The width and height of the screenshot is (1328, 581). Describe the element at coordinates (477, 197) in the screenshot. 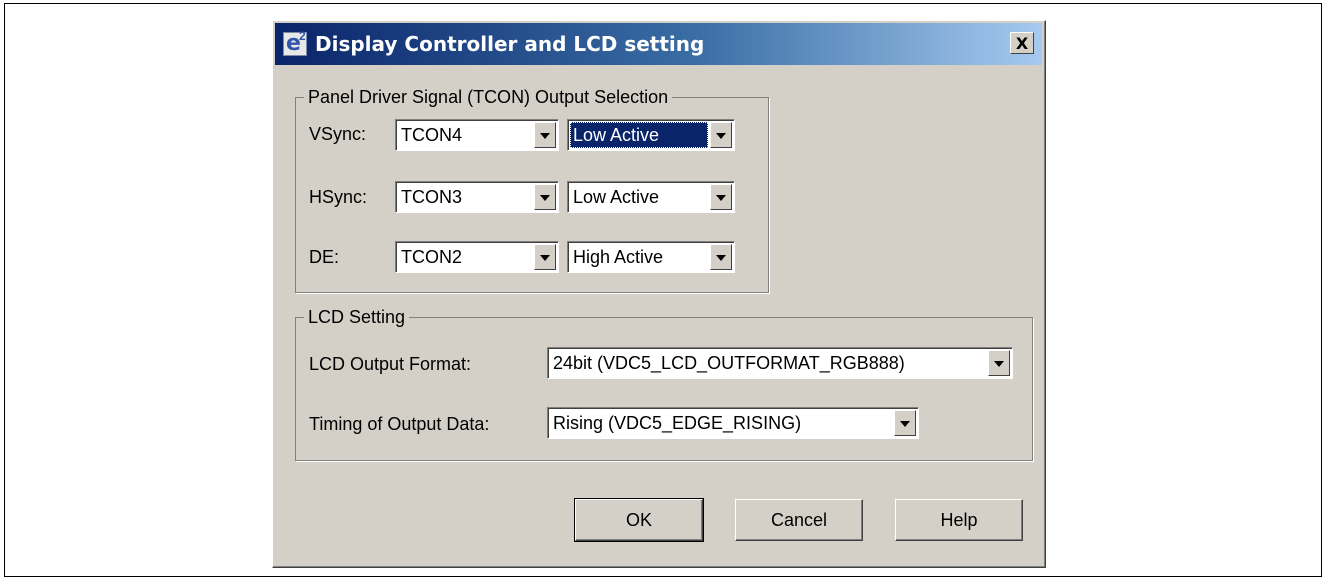

I see `hsync-tcon-select: TCON3` at that location.